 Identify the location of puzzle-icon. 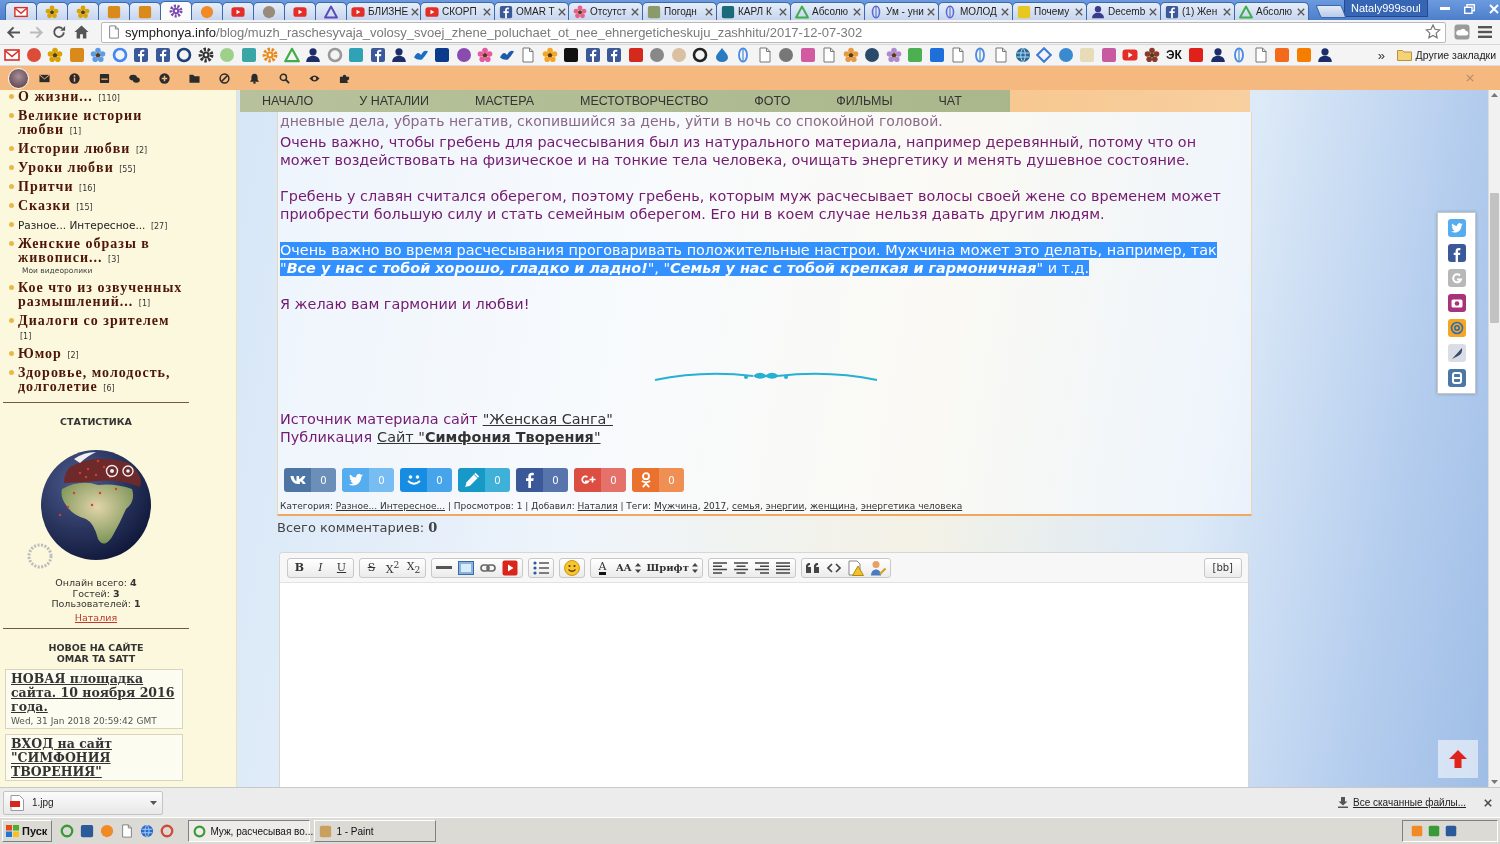
(344, 78).